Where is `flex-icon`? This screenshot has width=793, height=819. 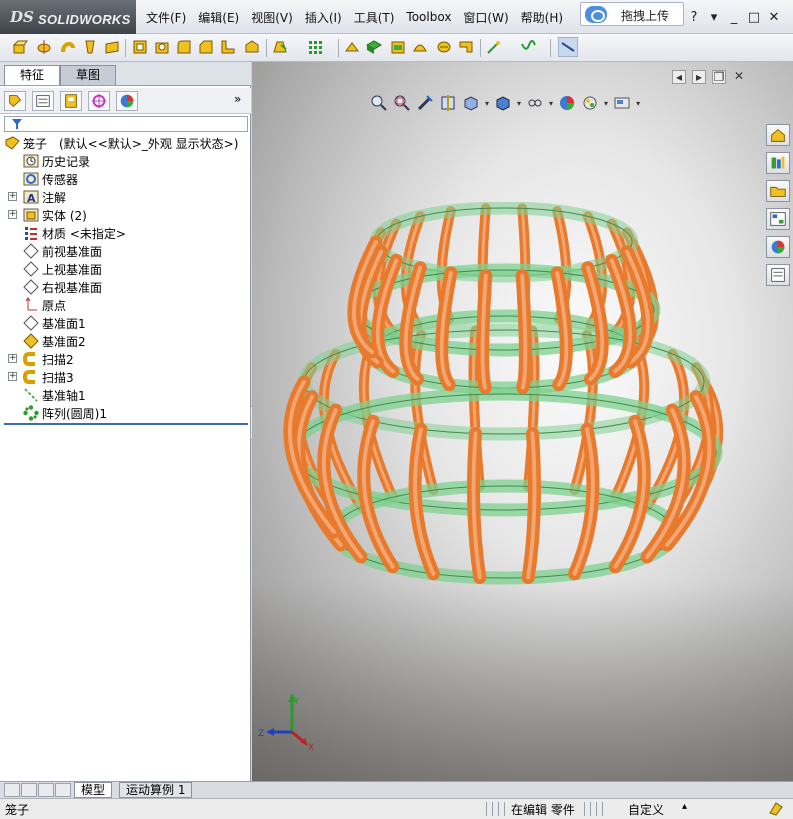 flex-icon is located at coordinates (466, 47).